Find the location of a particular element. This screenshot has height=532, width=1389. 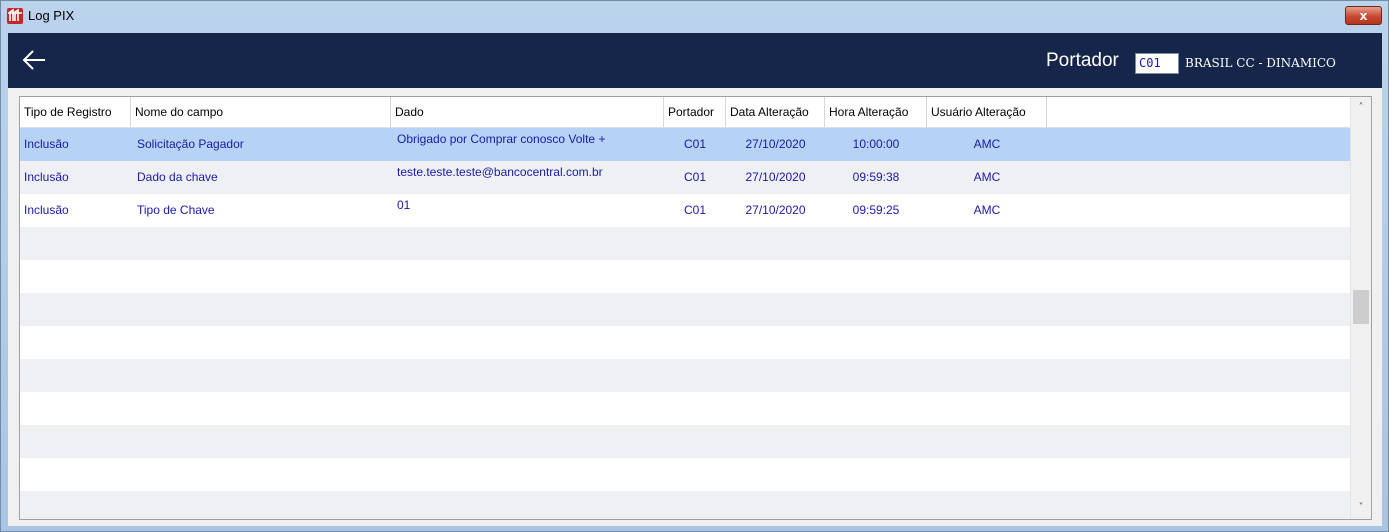

cell-dado: 01 is located at coordinates (404, 205).